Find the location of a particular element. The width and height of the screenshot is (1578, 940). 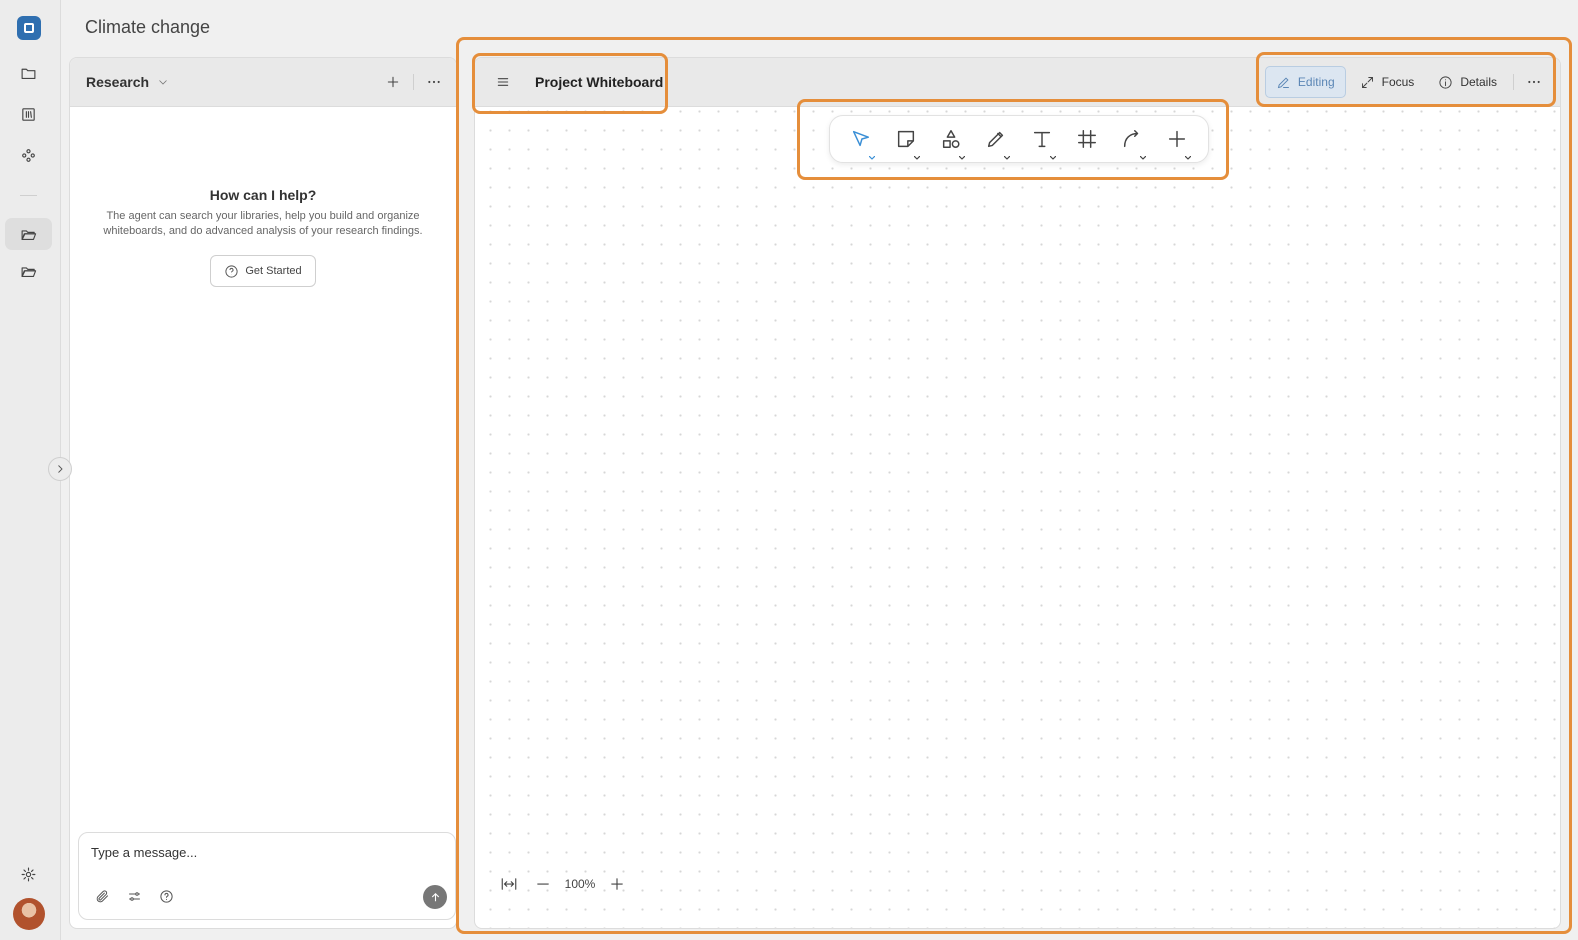

app-logo-icon is located at coordinates (29, 28).